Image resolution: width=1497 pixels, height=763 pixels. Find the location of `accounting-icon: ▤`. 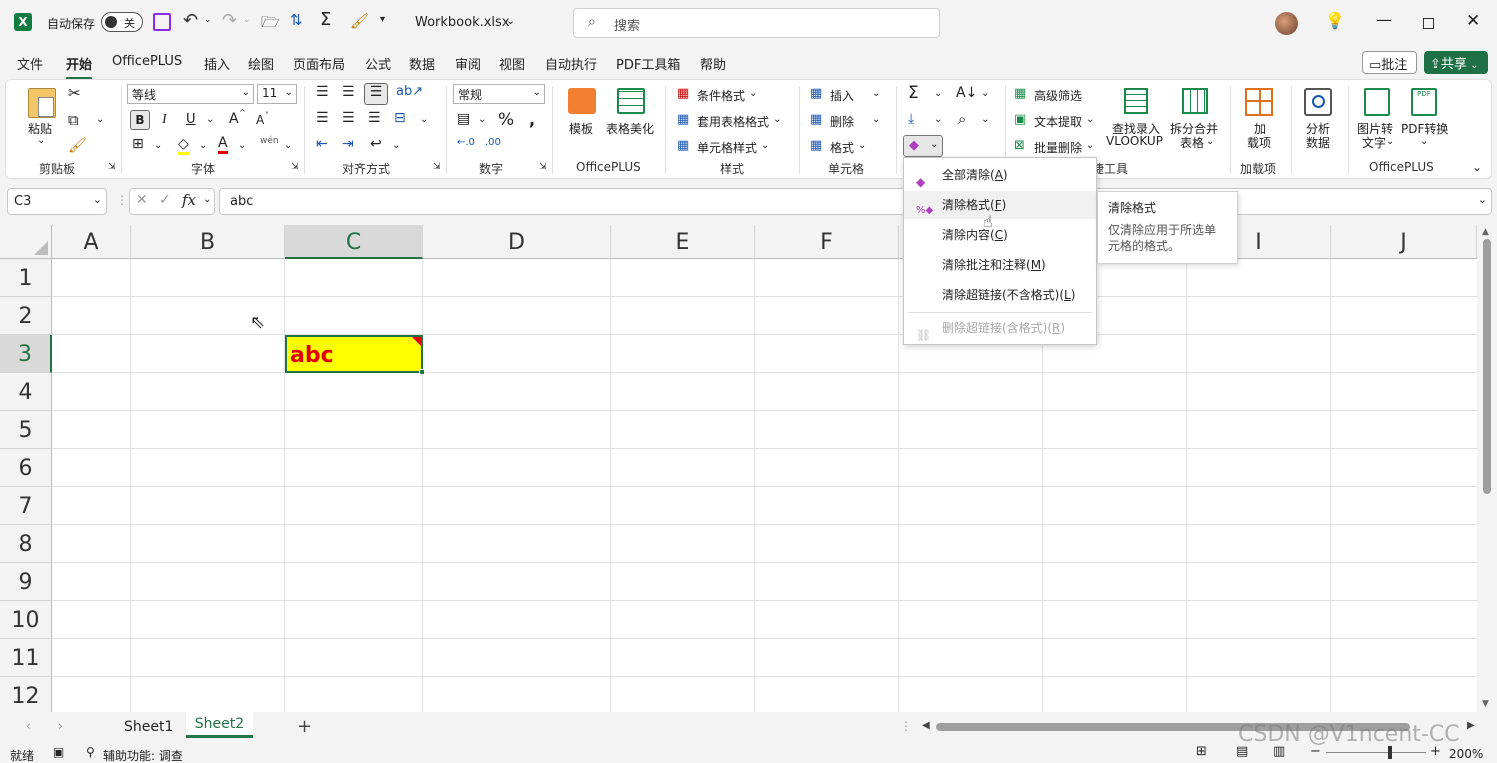

accounting-icon: ▤ is located at coordinates (463, 119).